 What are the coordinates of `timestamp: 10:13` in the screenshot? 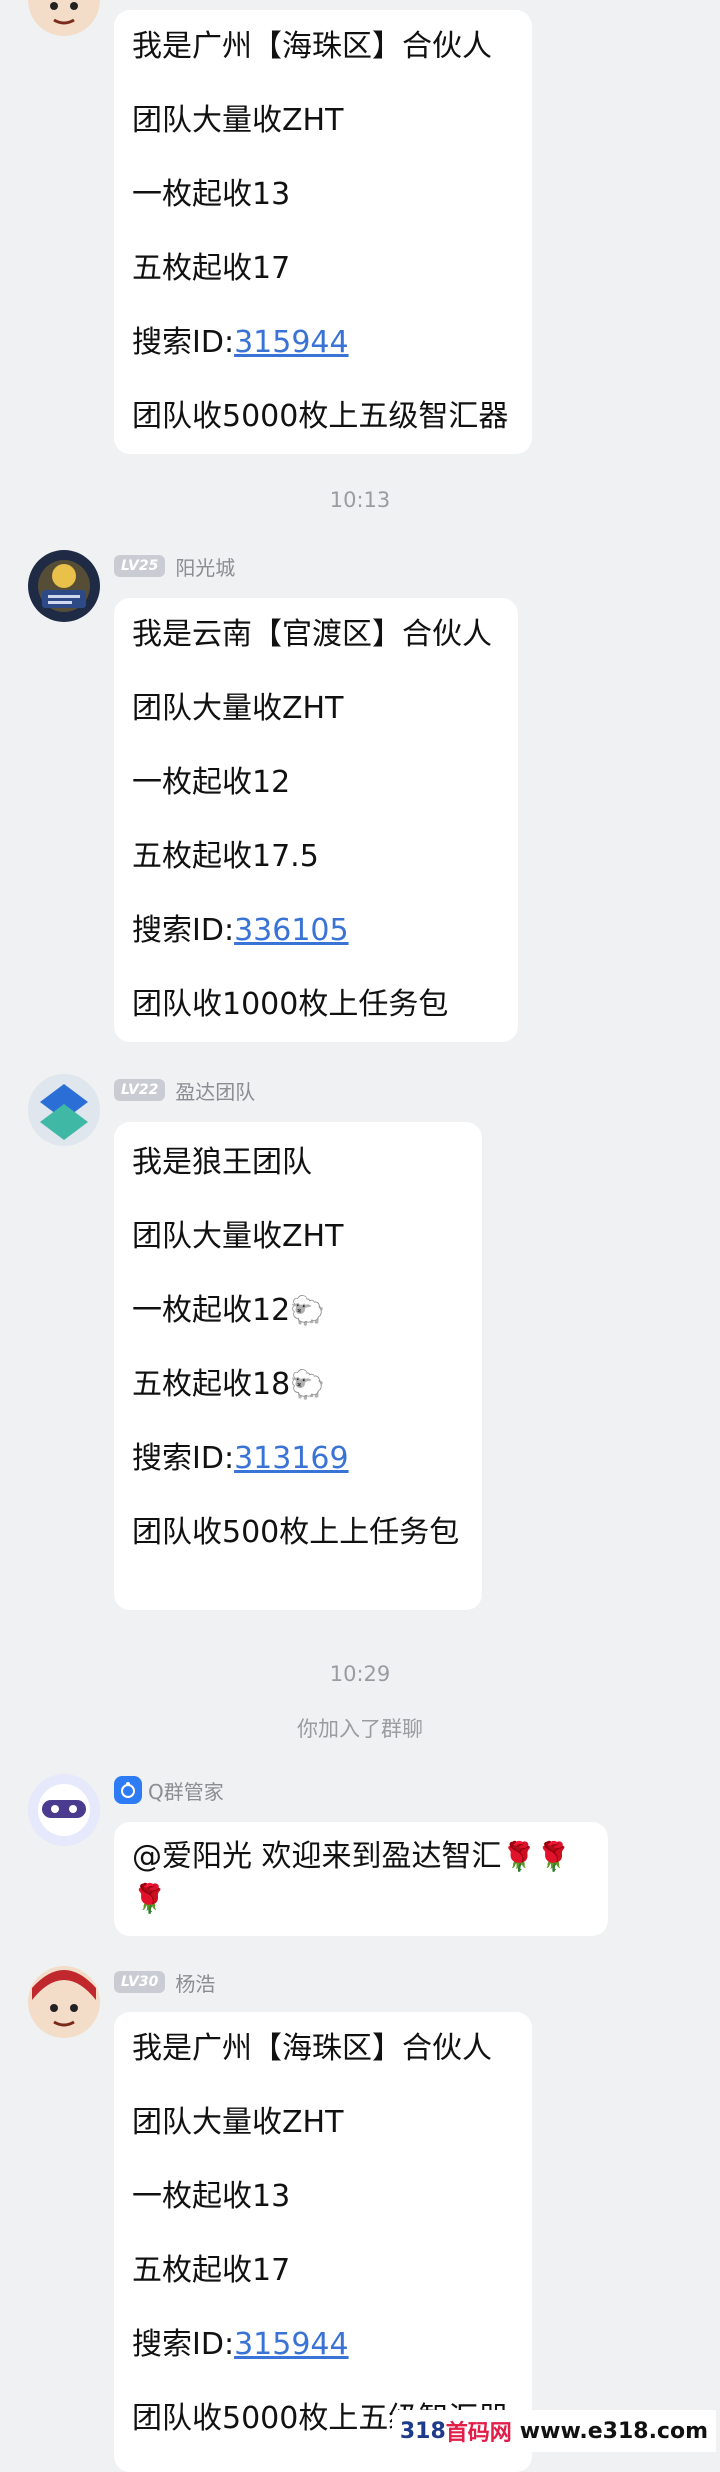 It's located at (360, 500).